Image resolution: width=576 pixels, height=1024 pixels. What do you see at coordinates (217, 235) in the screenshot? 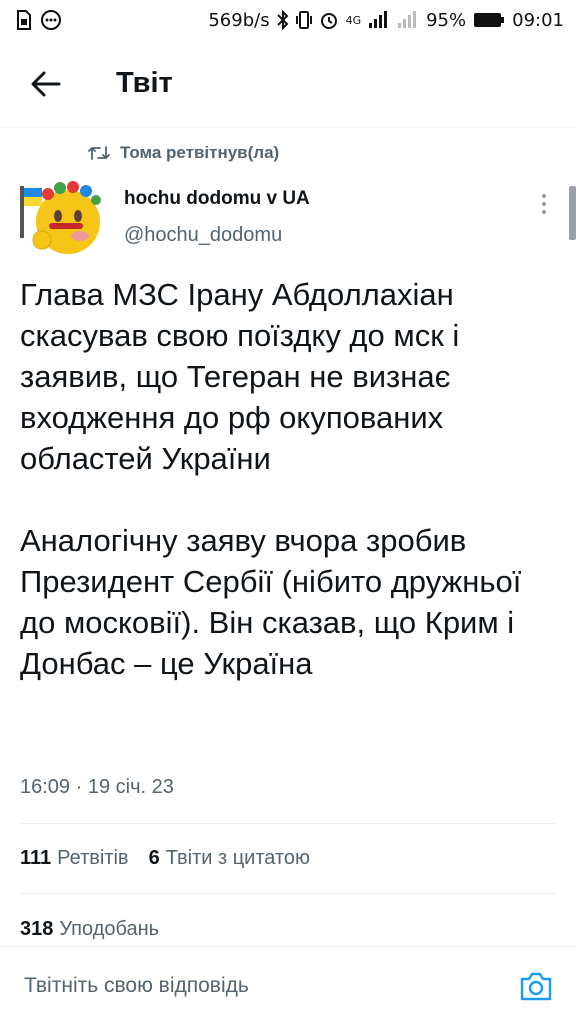
I see `author-handle: @hochu_dodomu` at bounding box center [217, 235].